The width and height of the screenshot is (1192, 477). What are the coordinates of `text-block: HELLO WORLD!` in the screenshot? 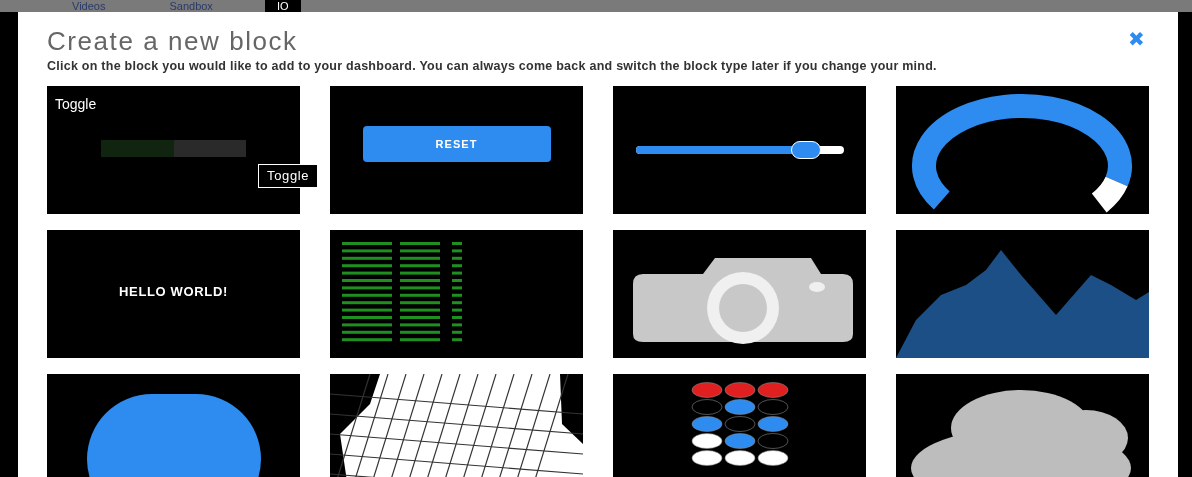 It's located at (173, 294).